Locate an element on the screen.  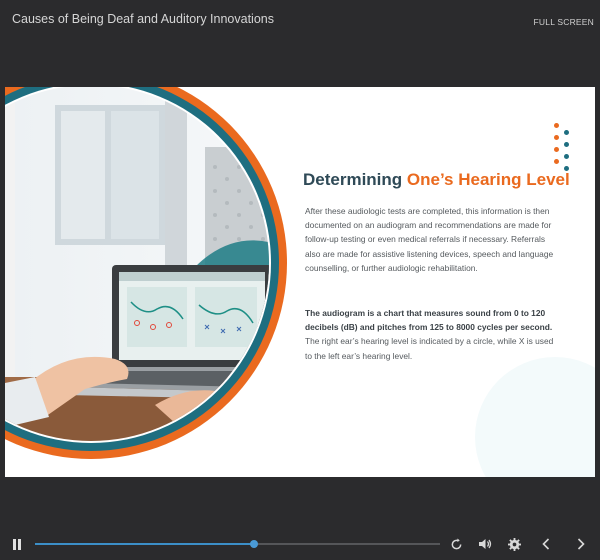
prev-button is located at coordinates (546, 544).